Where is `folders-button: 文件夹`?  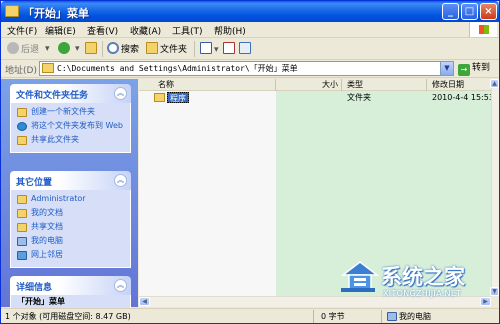
folders-button: 文件夹 is located at coordinates (166, 49).